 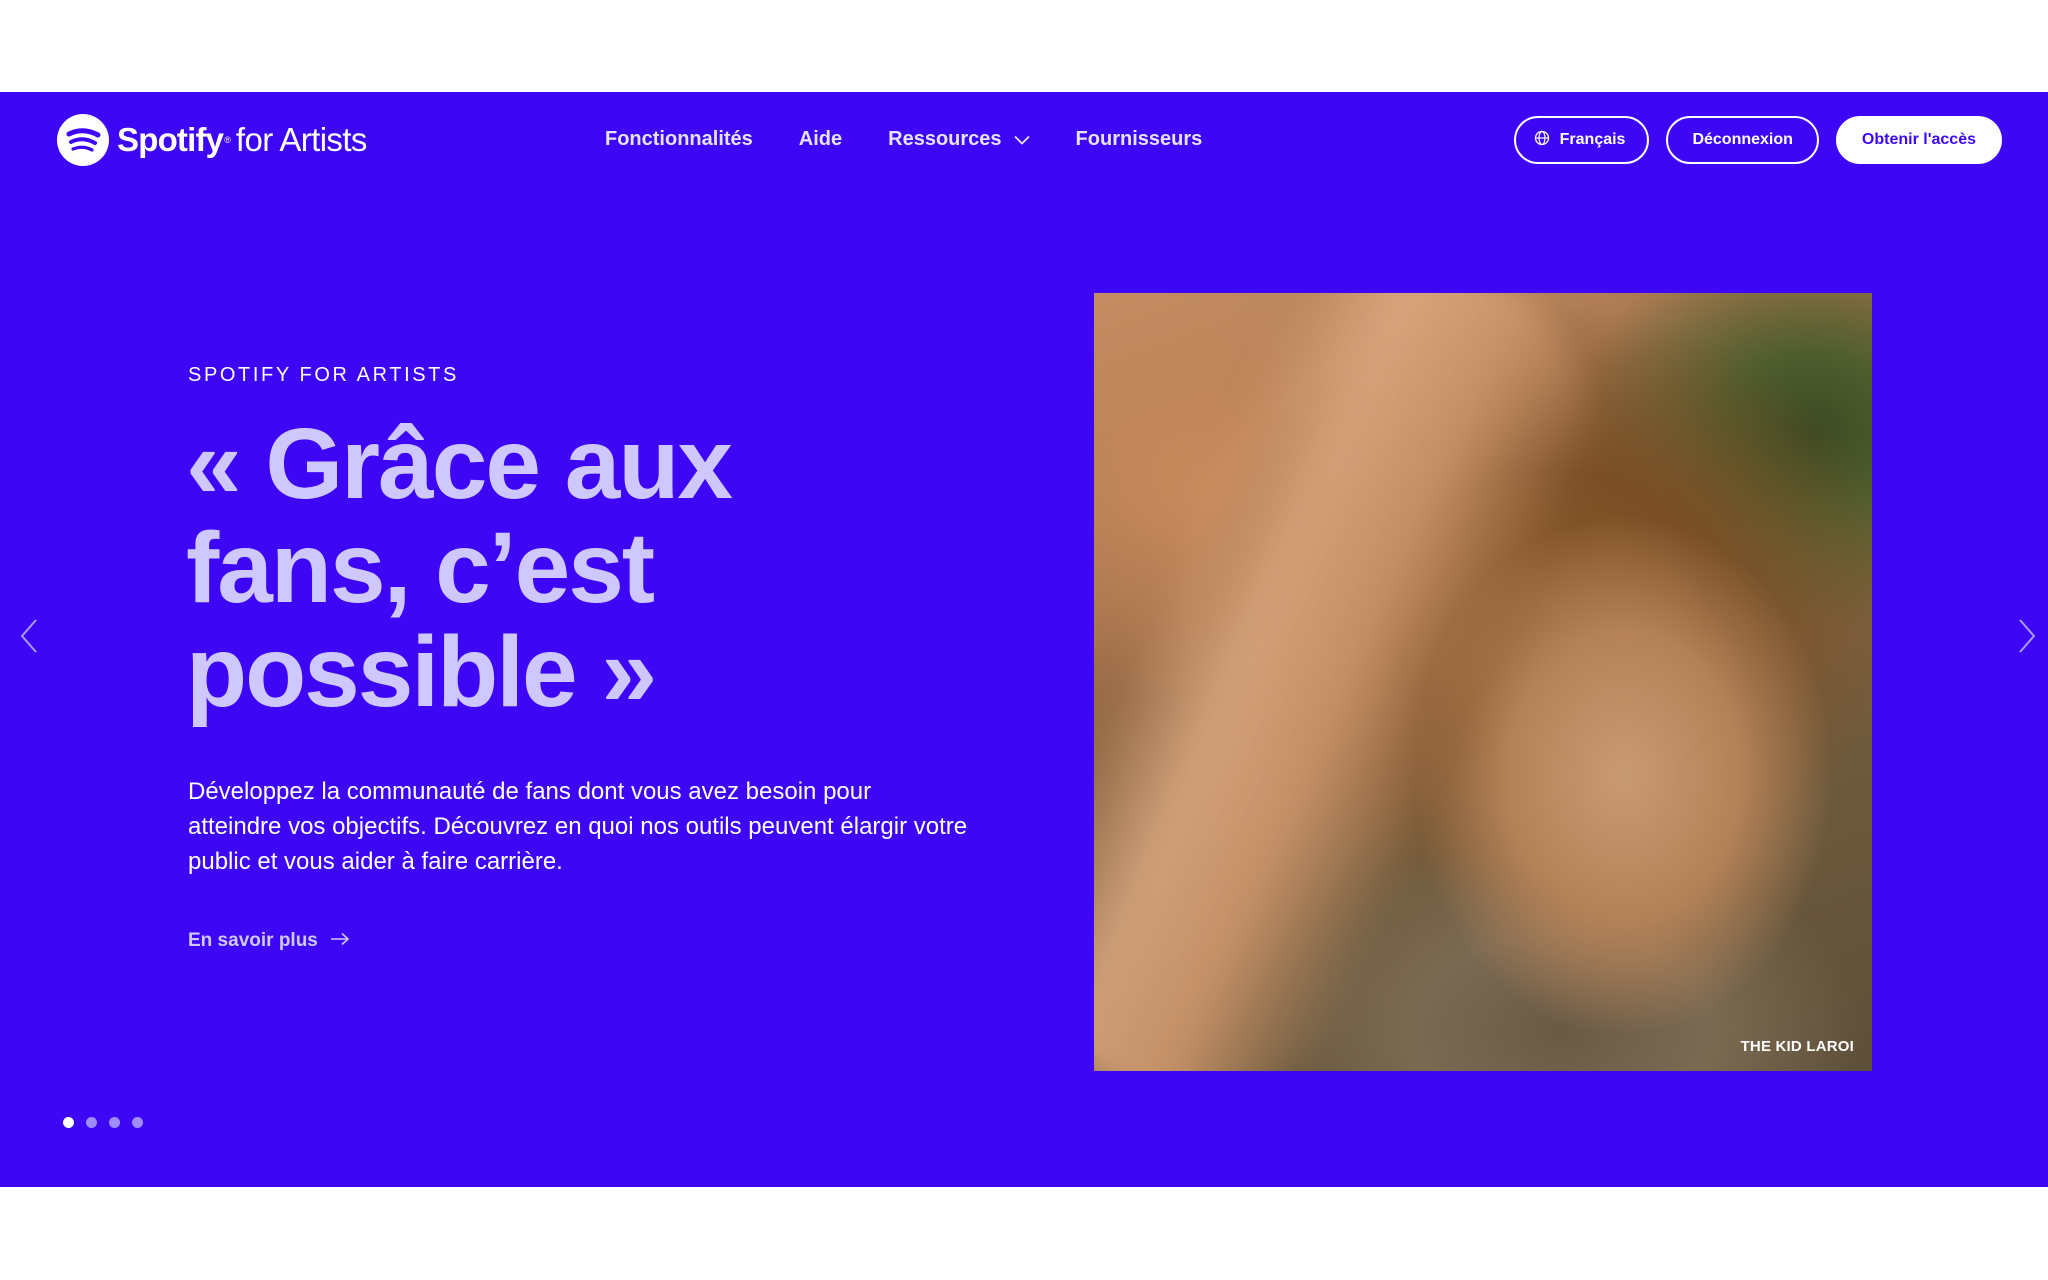 What do you see at coordinates (301, 139) in the screenshot?
I see `logo-sub-text: for Artists` at bounding box center [301, 139].